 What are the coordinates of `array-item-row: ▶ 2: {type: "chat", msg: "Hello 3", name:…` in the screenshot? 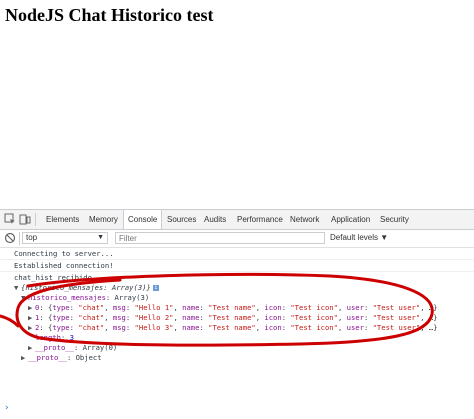 It's located at (233, 328).